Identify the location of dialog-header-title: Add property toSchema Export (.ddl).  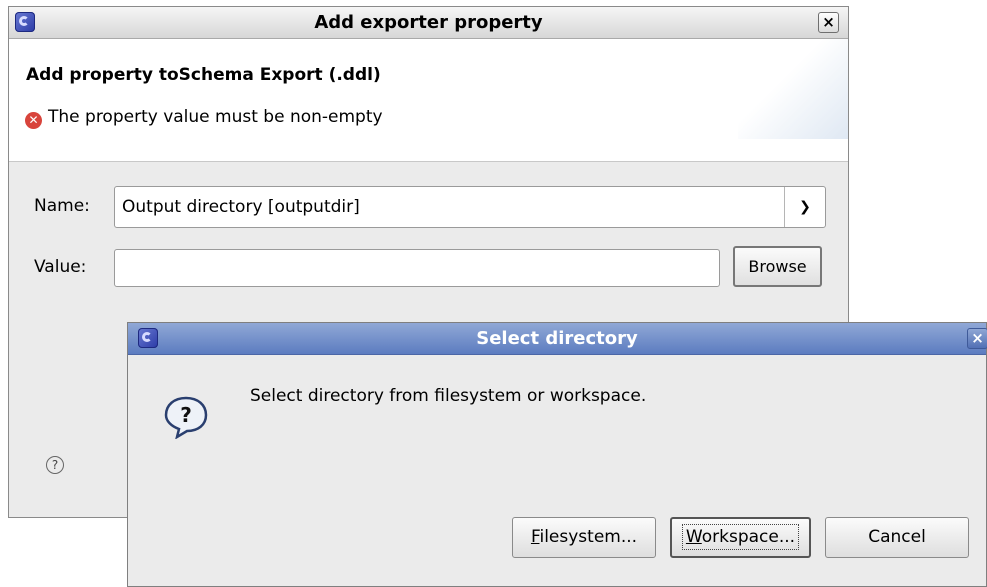
(203, 75).